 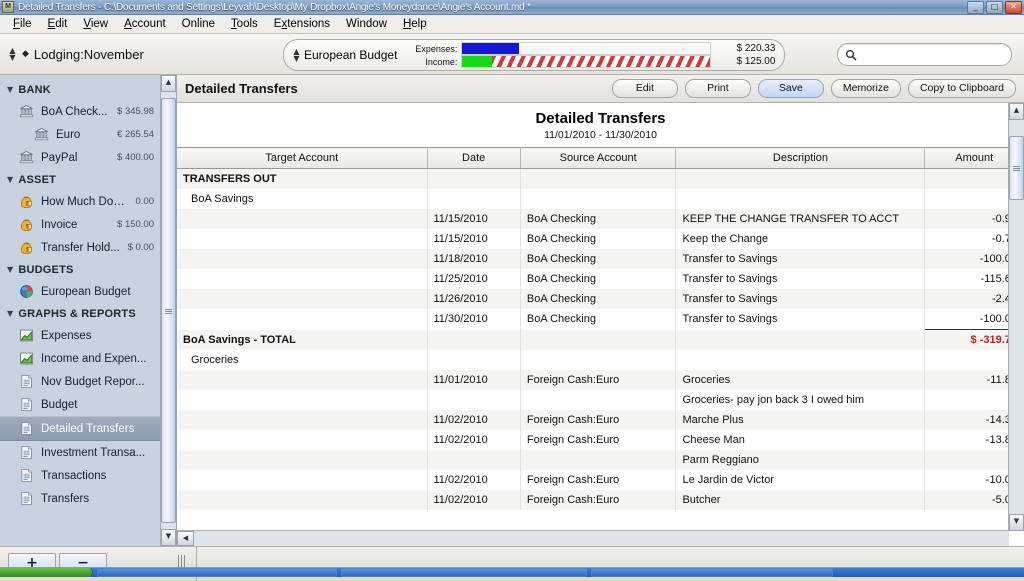 I want to click on menu-window: Window, so click(x=366, y=24).